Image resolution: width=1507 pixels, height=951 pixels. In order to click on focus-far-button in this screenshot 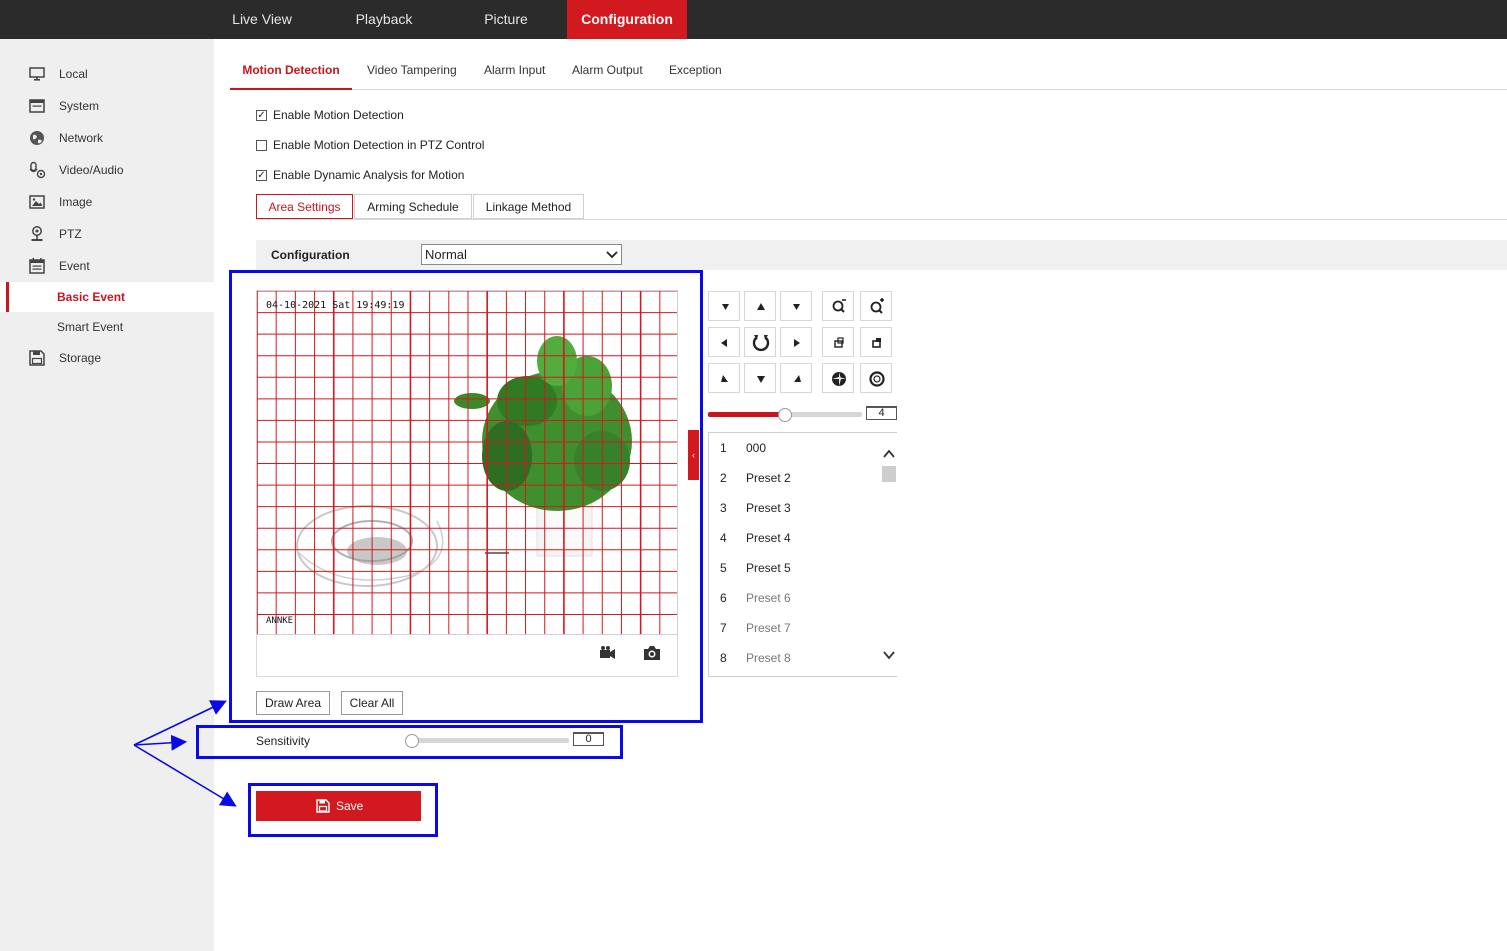, I will do `click(876, 342)`.